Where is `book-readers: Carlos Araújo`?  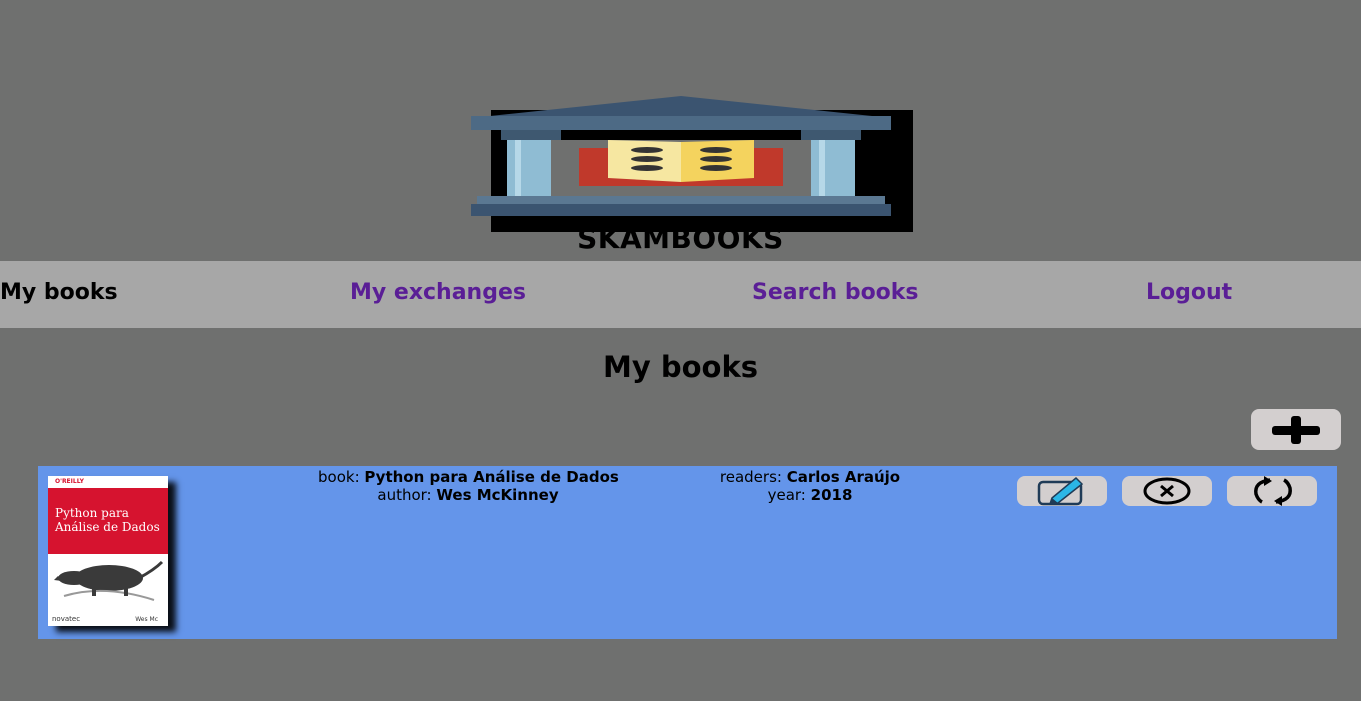
book-readers: Carlos Araújo is located at coordinates (843, 477).